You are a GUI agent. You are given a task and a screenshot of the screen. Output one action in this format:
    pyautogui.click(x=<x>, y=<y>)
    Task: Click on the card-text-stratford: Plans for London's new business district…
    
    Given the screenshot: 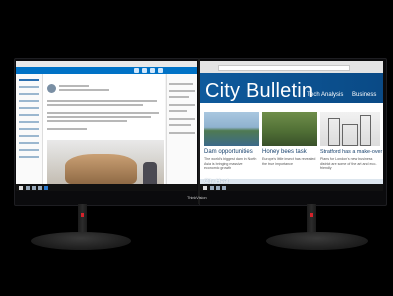 What is the action you would take?
    pyautogui.click(x=348, y=164)
    